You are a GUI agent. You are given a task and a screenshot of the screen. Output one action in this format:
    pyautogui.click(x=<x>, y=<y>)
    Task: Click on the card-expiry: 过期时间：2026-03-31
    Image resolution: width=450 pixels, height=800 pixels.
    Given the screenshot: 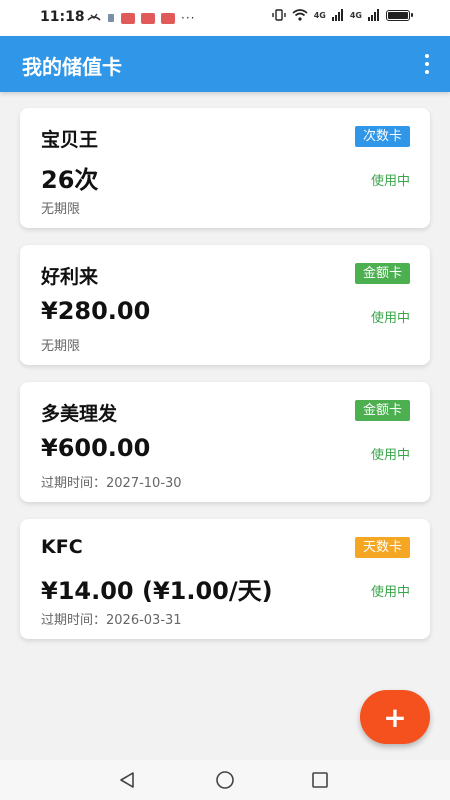 What is the action you would take?
    pyautogui.click(x=111, y=620)
    